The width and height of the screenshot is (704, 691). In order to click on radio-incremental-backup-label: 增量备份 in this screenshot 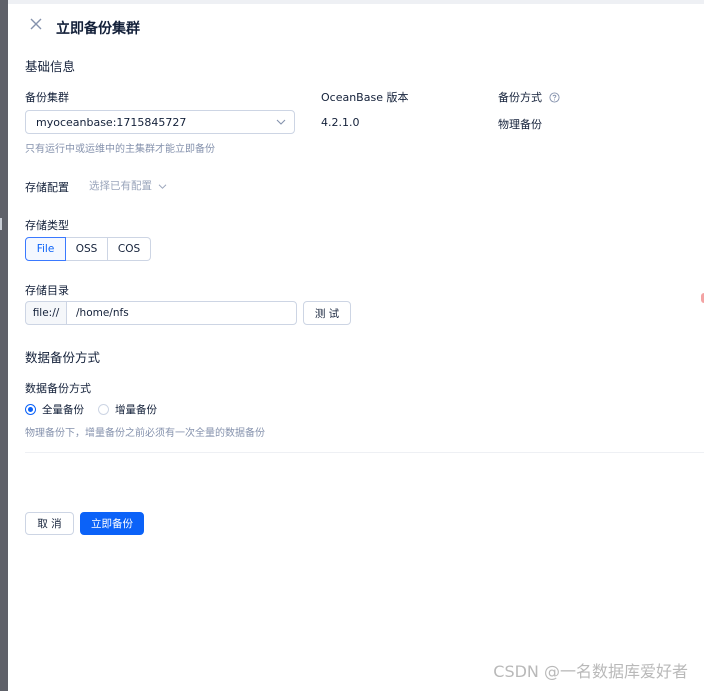, I will do `click(136, 410)`.